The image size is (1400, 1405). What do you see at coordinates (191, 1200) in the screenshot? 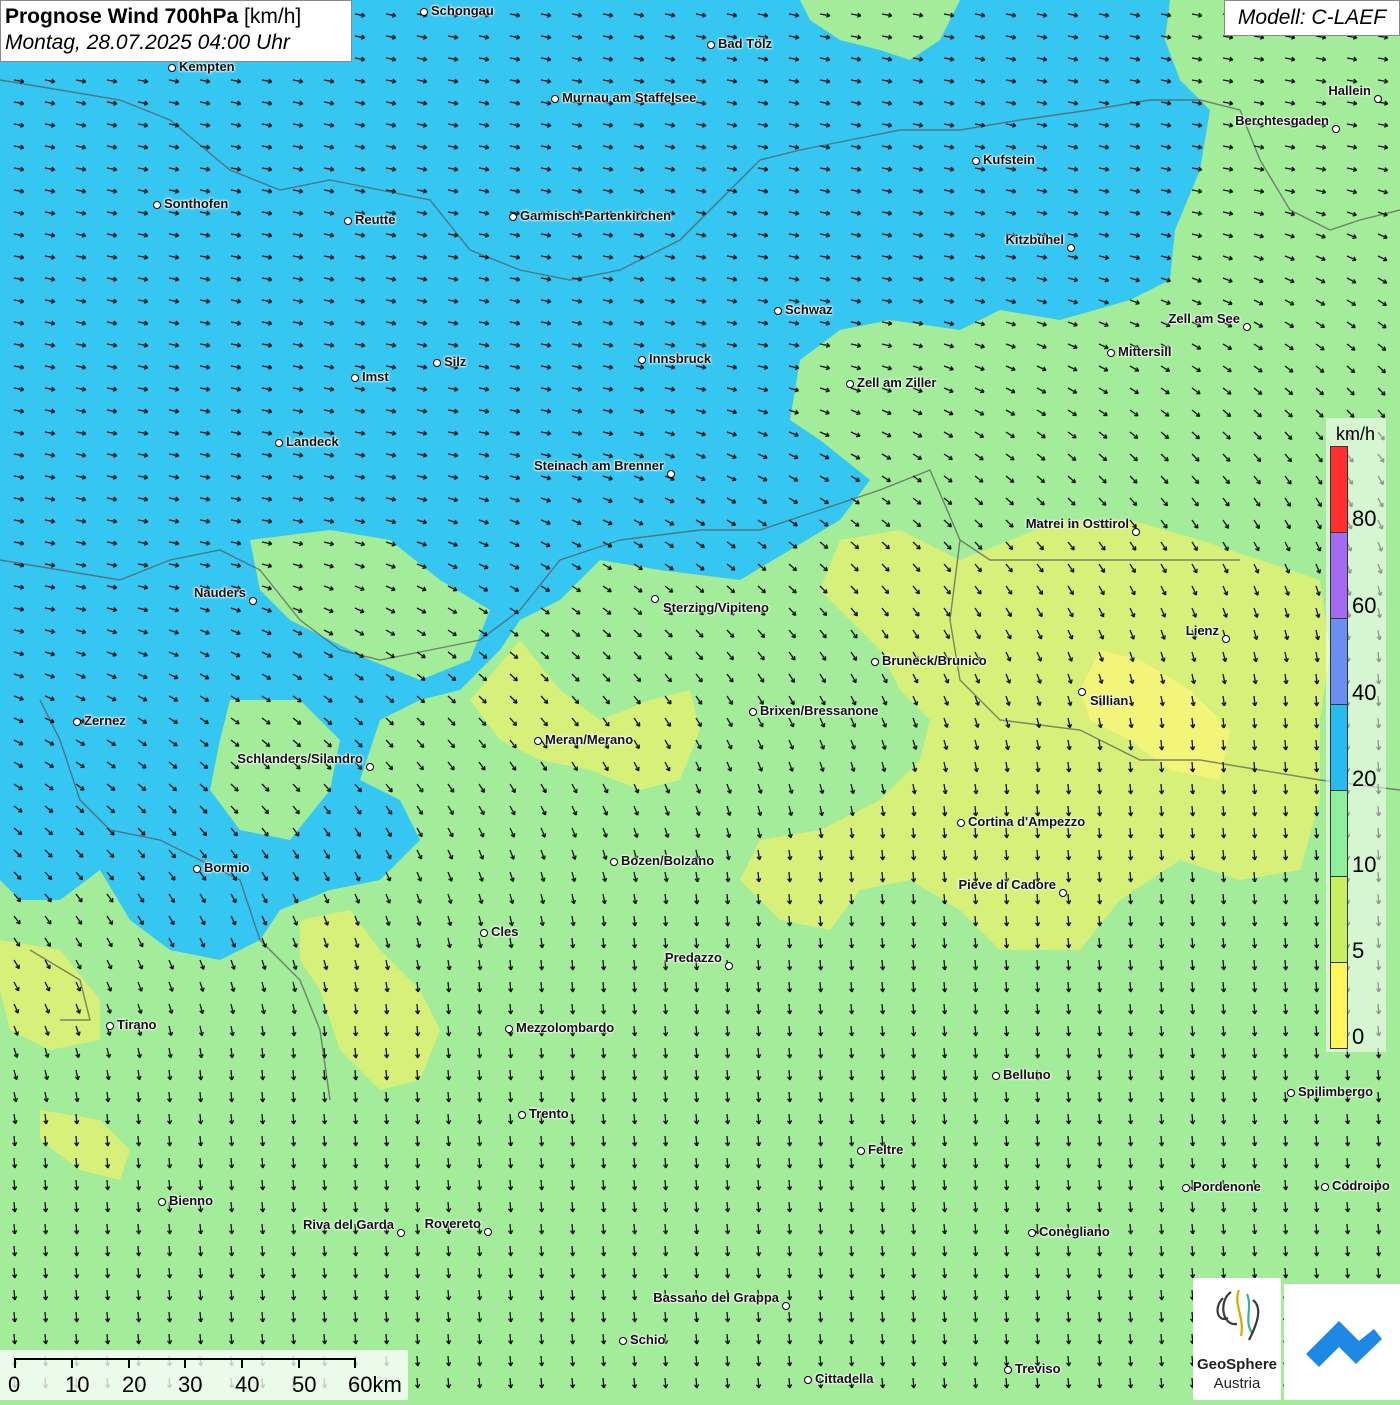
I see `city-label: Bienno` at bounding box center [191, 1200].